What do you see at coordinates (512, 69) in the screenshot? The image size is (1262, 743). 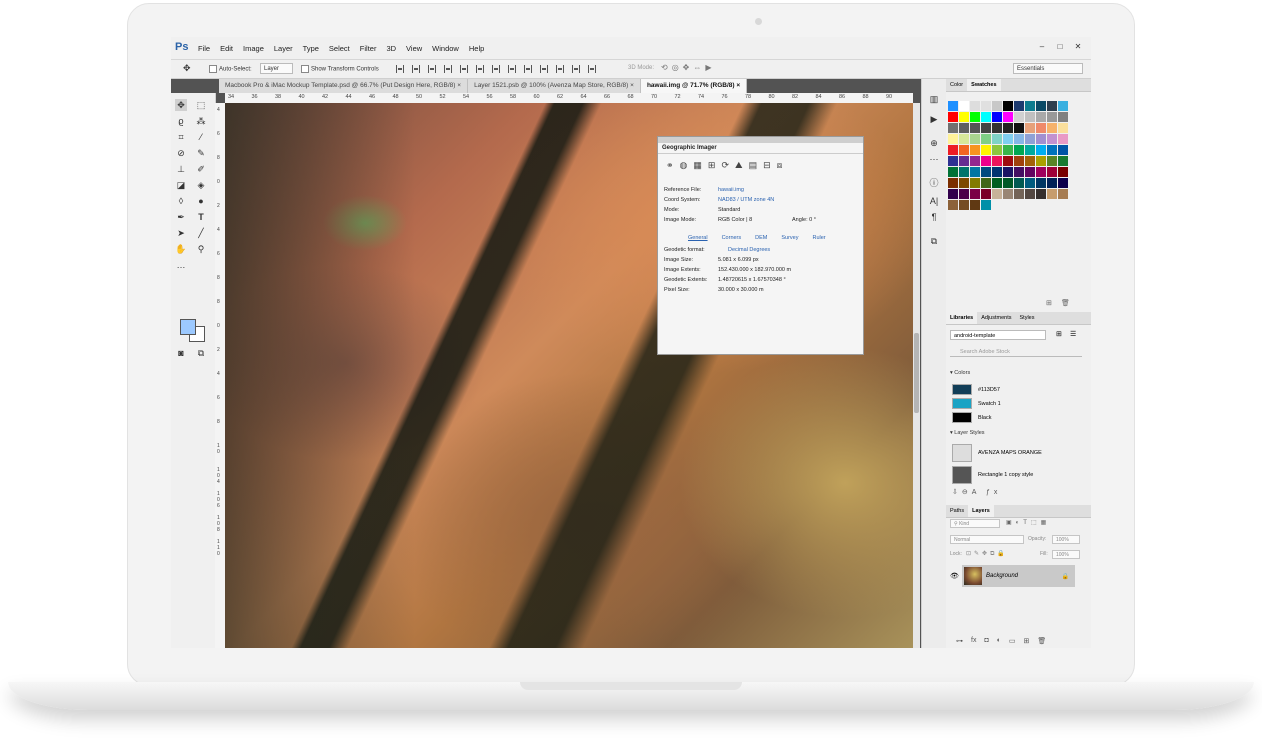 I see `distribute-middle-icon` at bounding box center [512, 69].